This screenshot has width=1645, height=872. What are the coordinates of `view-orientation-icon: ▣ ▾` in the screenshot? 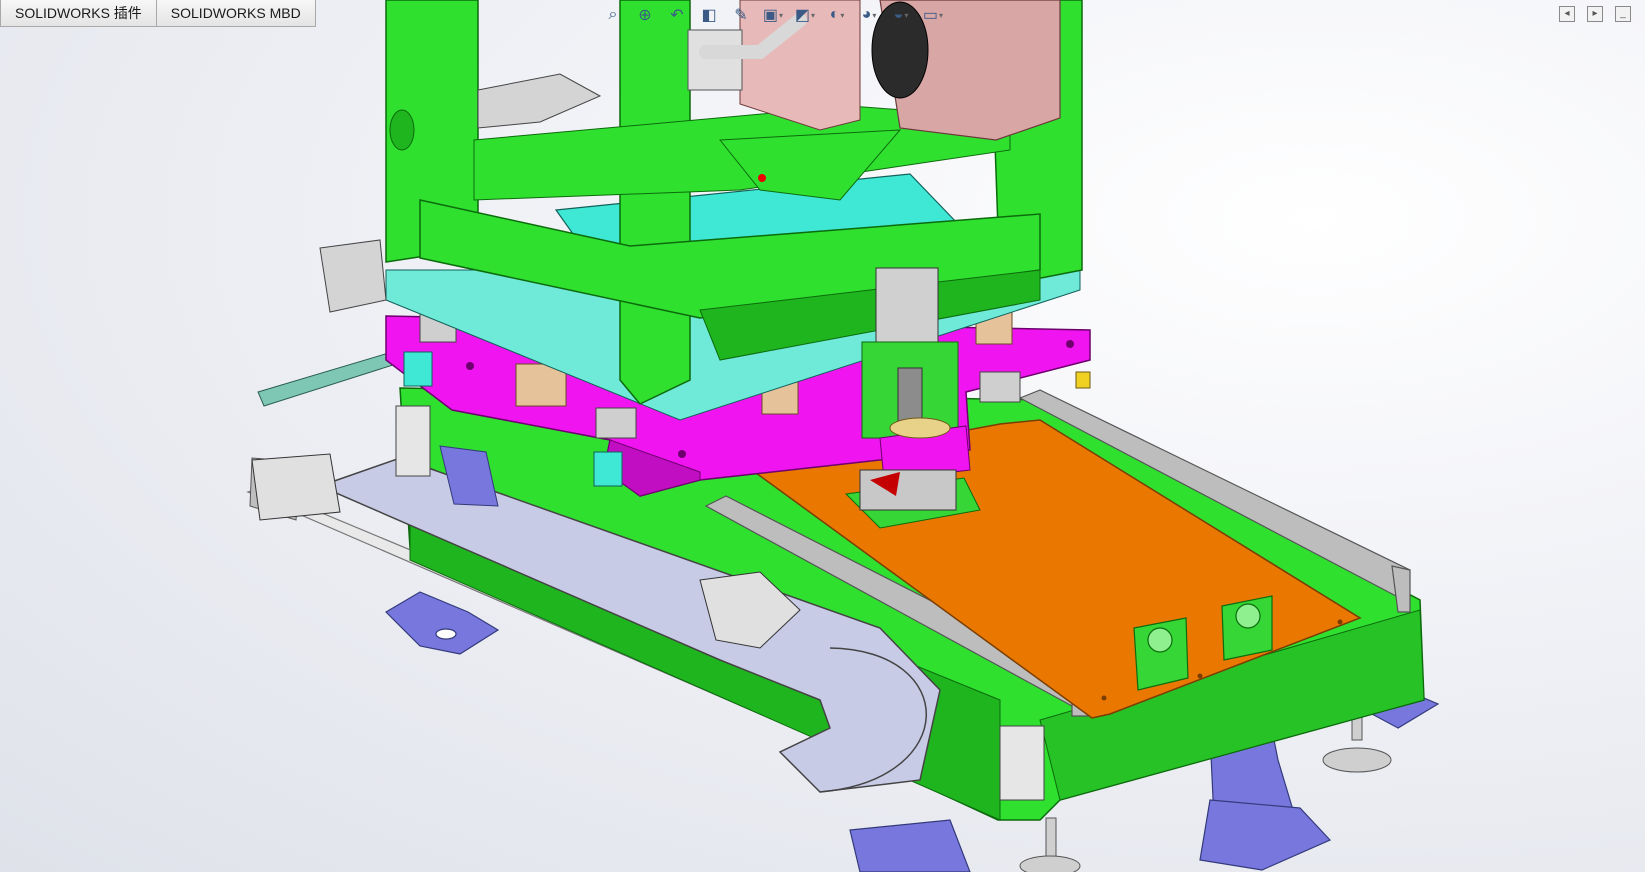 It's located at (773, 15).